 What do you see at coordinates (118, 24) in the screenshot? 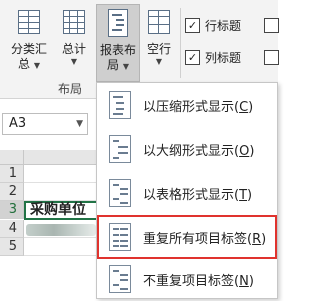
I see `report-layout-icon` at bounding box center [118, 24].